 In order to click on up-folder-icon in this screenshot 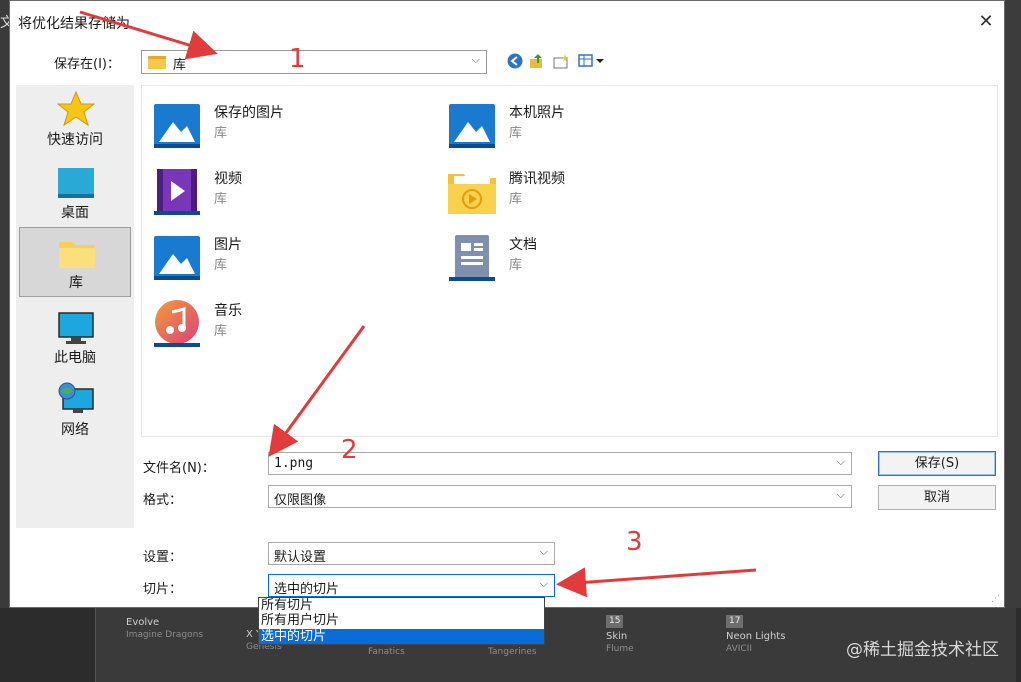, I will do `click(536, 61)`.